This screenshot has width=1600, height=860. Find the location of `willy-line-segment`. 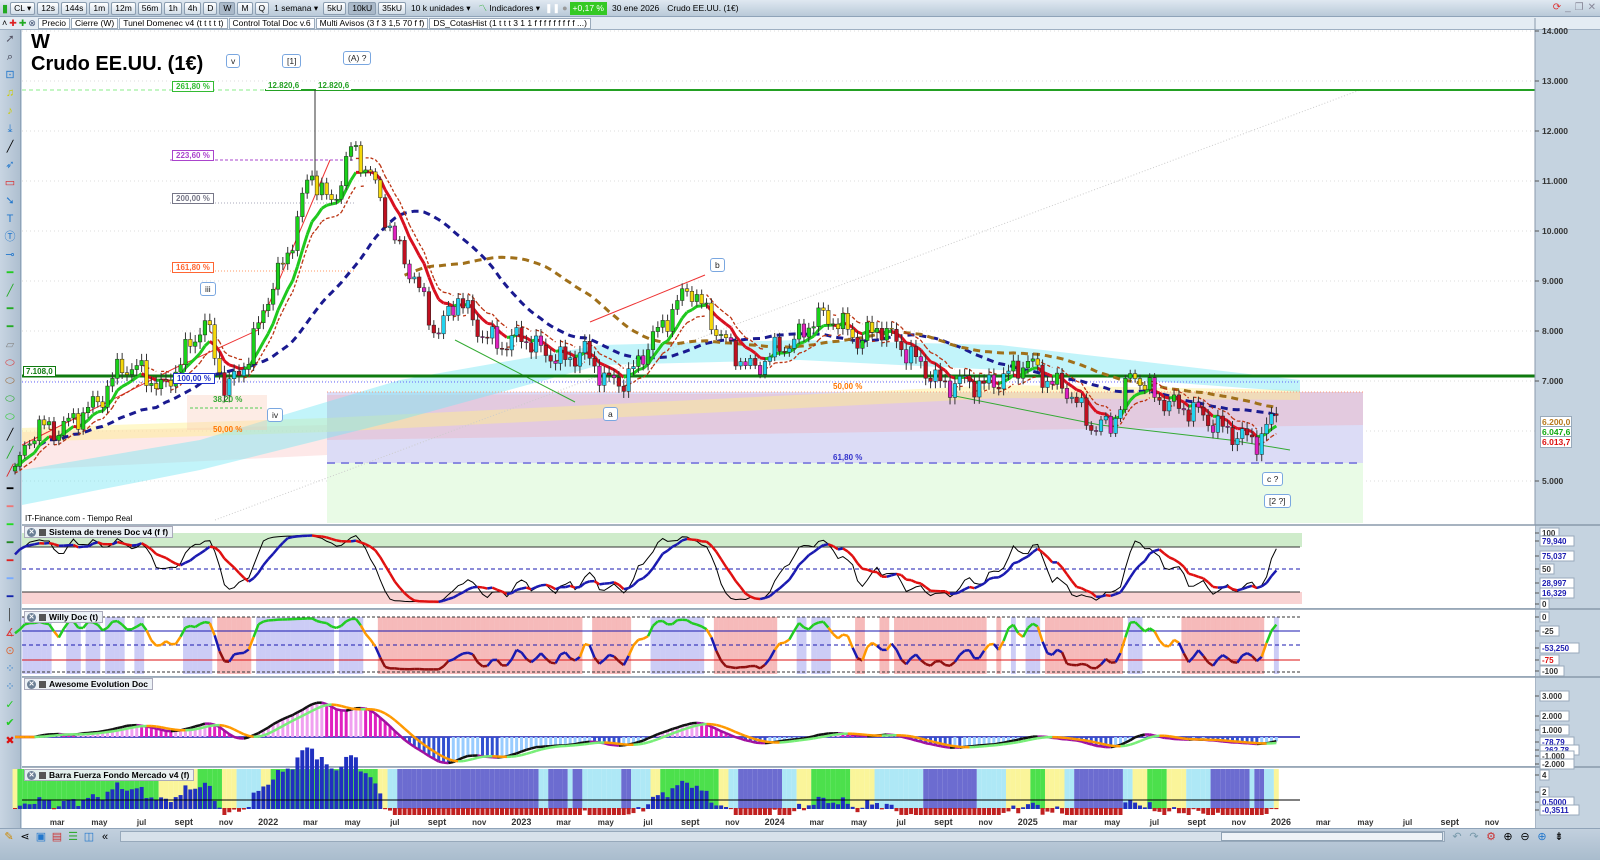

willy-line-segment is located at coordinates (115, 621).